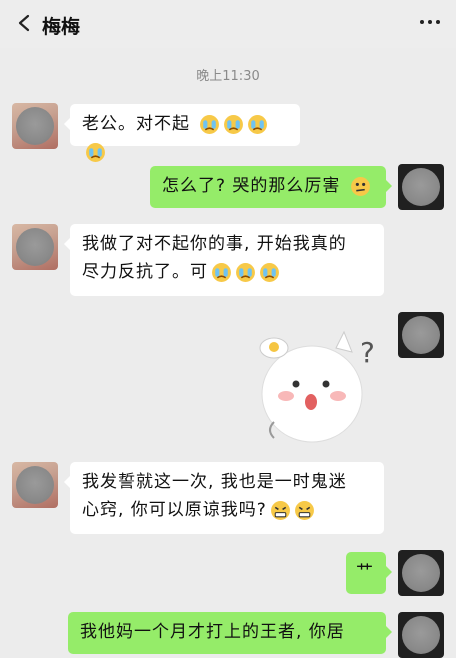  What do you see at coordinates (136, 124) in the screenshot?
I see `message-text: 老公。对不起` at bounding box center [136, 124].